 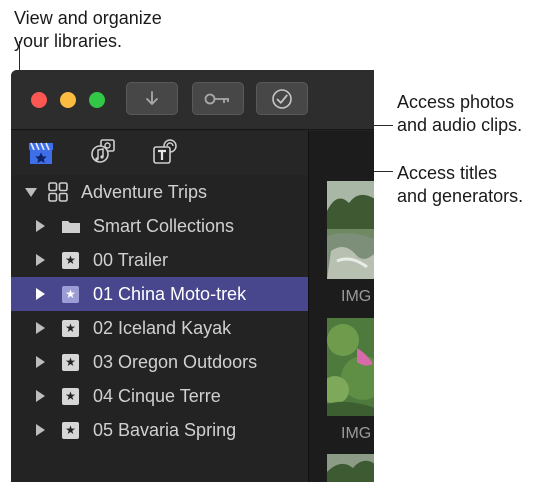 I want to click on callout-photos-audio: Access photos and audio clips., so click(x=459, y=114).